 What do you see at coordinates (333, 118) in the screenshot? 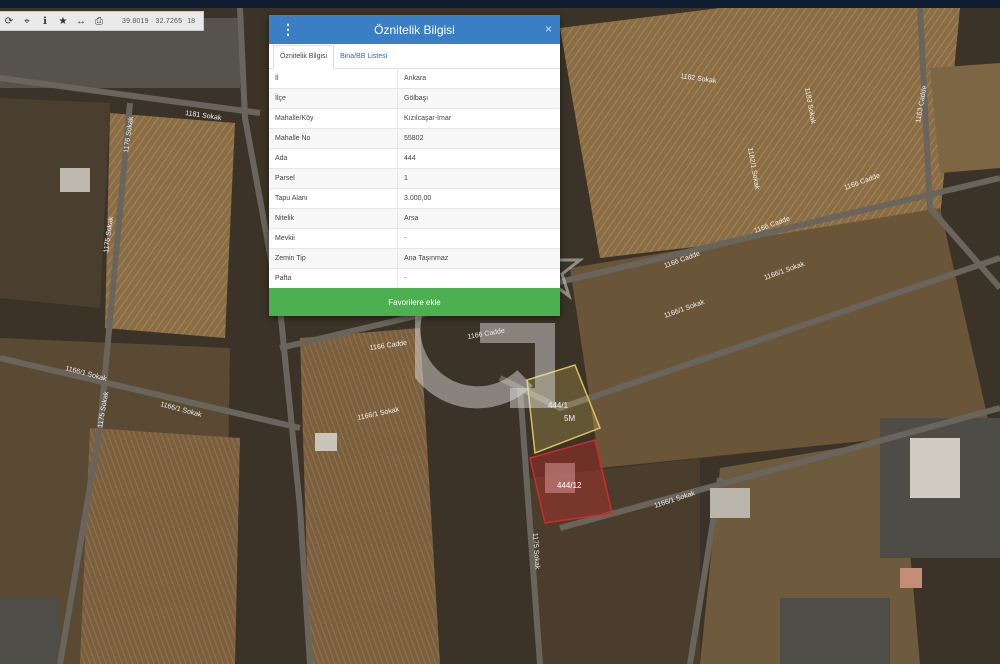
I see `attribute-key: Mahalle/Köy` at bounding box center [333, 118].